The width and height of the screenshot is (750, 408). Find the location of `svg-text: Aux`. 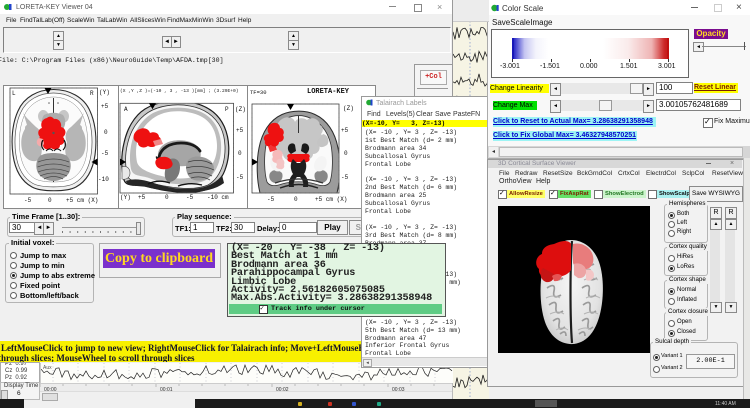

svg-text: Aux is located at coordinates (47, 368).